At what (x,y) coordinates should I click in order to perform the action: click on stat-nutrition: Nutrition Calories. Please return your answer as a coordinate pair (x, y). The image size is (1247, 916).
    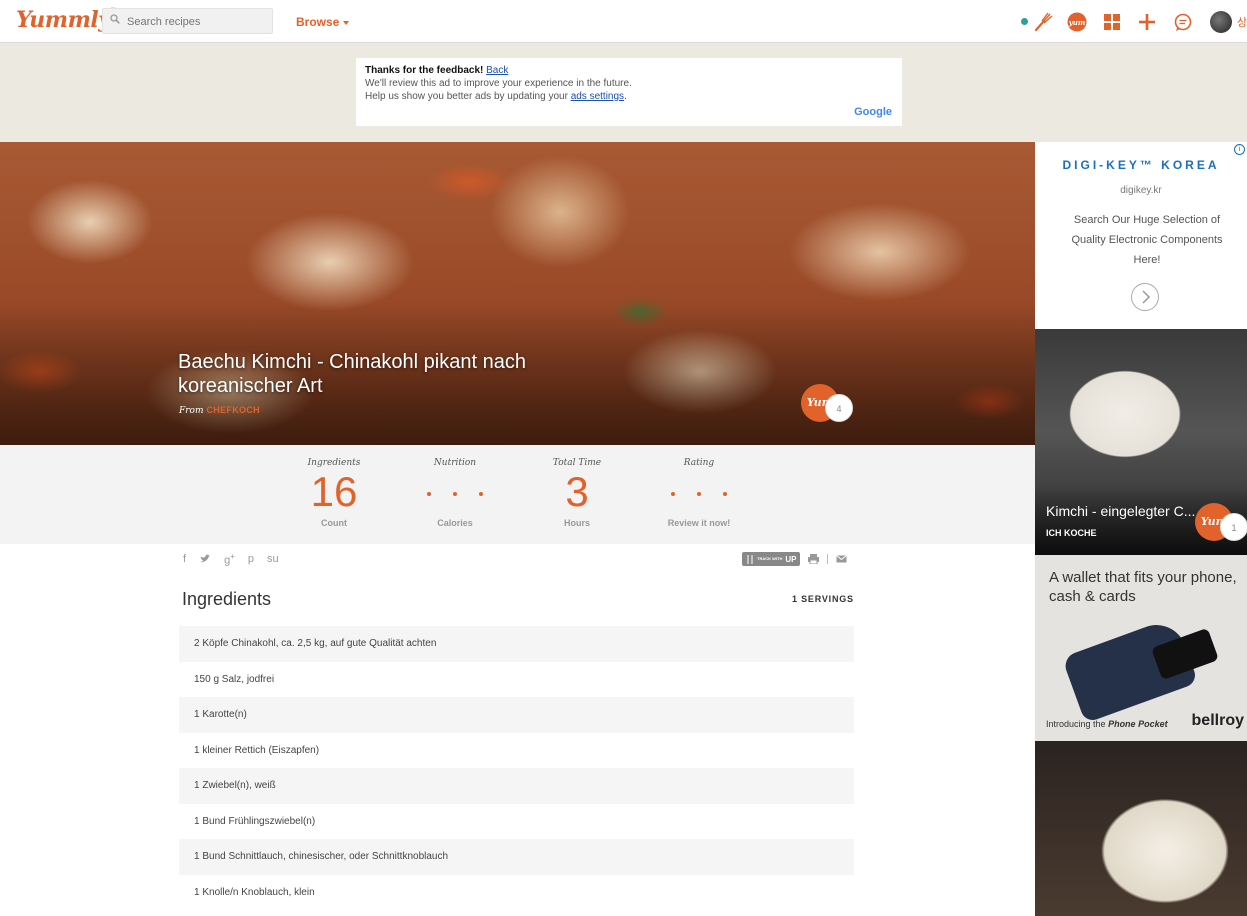
    Looking at the image, I should click on (455, 493).